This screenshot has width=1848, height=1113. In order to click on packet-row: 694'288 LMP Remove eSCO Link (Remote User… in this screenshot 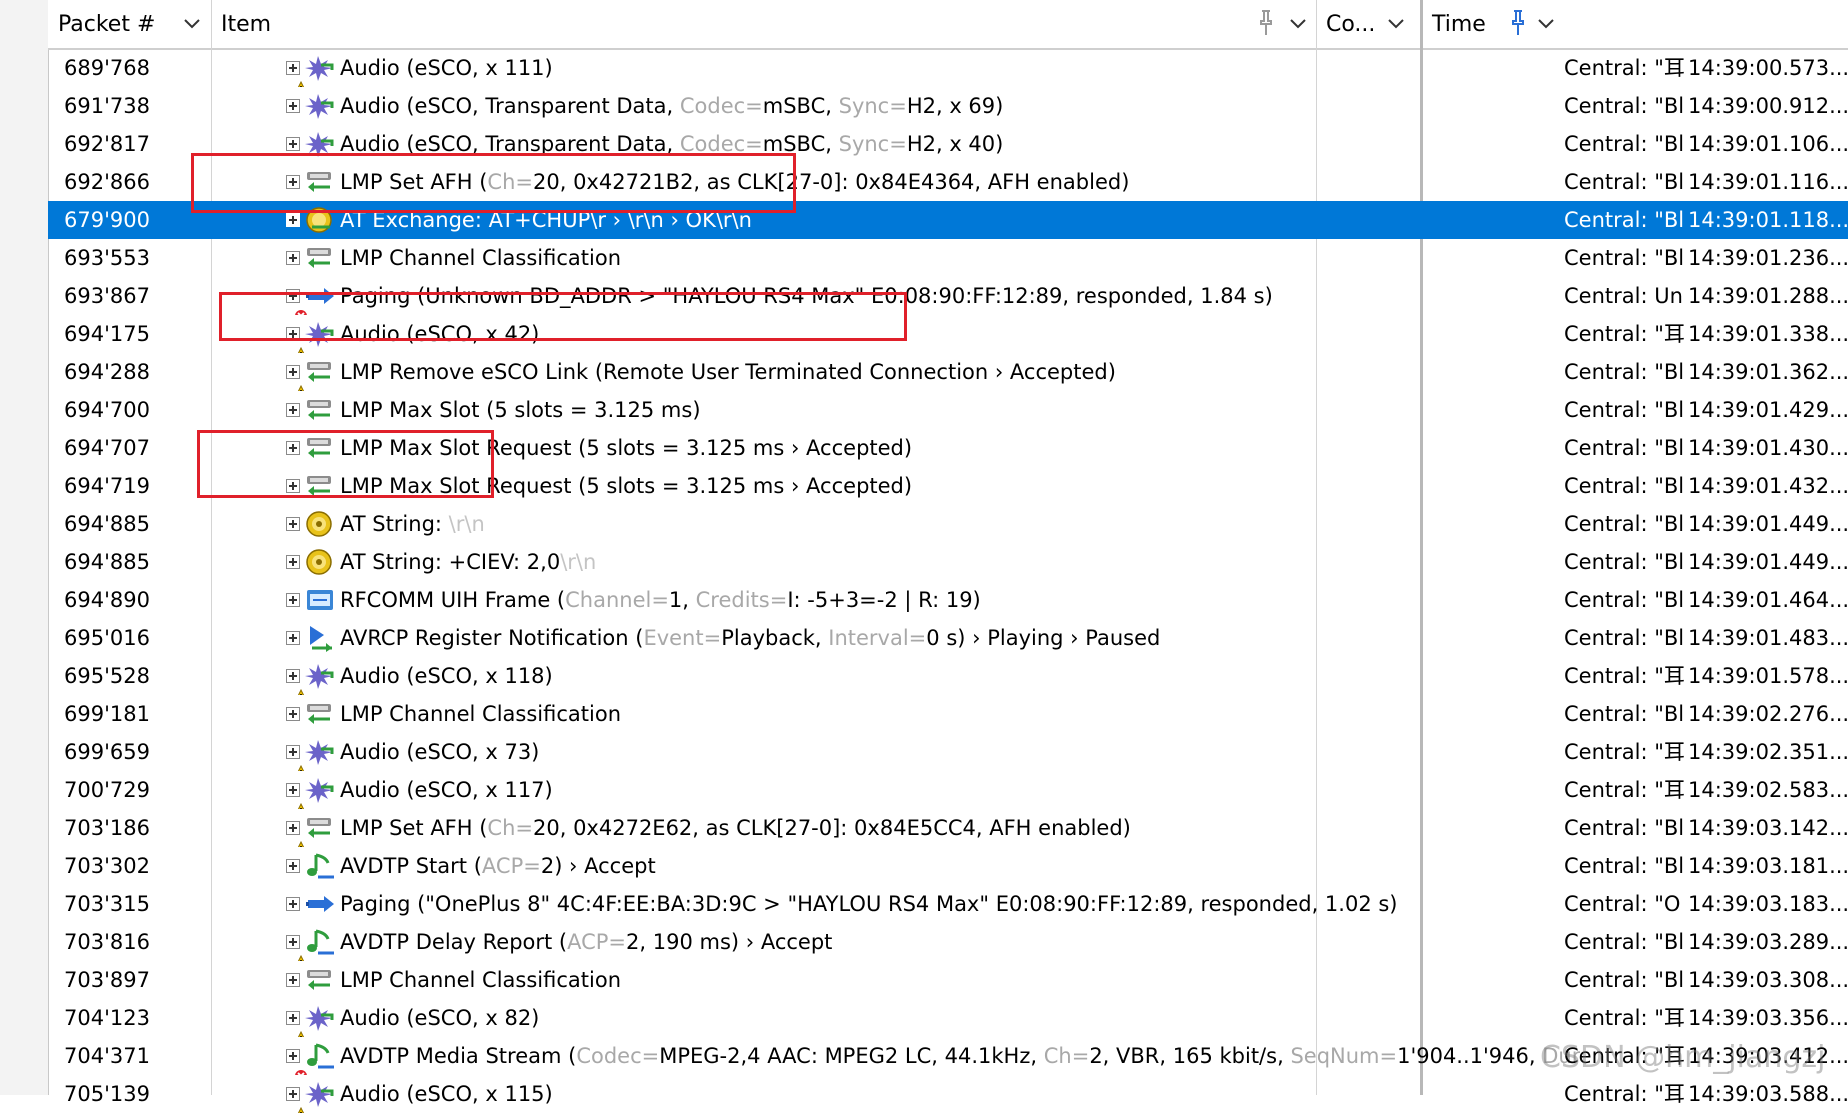, I will do `click(948, 372)`.